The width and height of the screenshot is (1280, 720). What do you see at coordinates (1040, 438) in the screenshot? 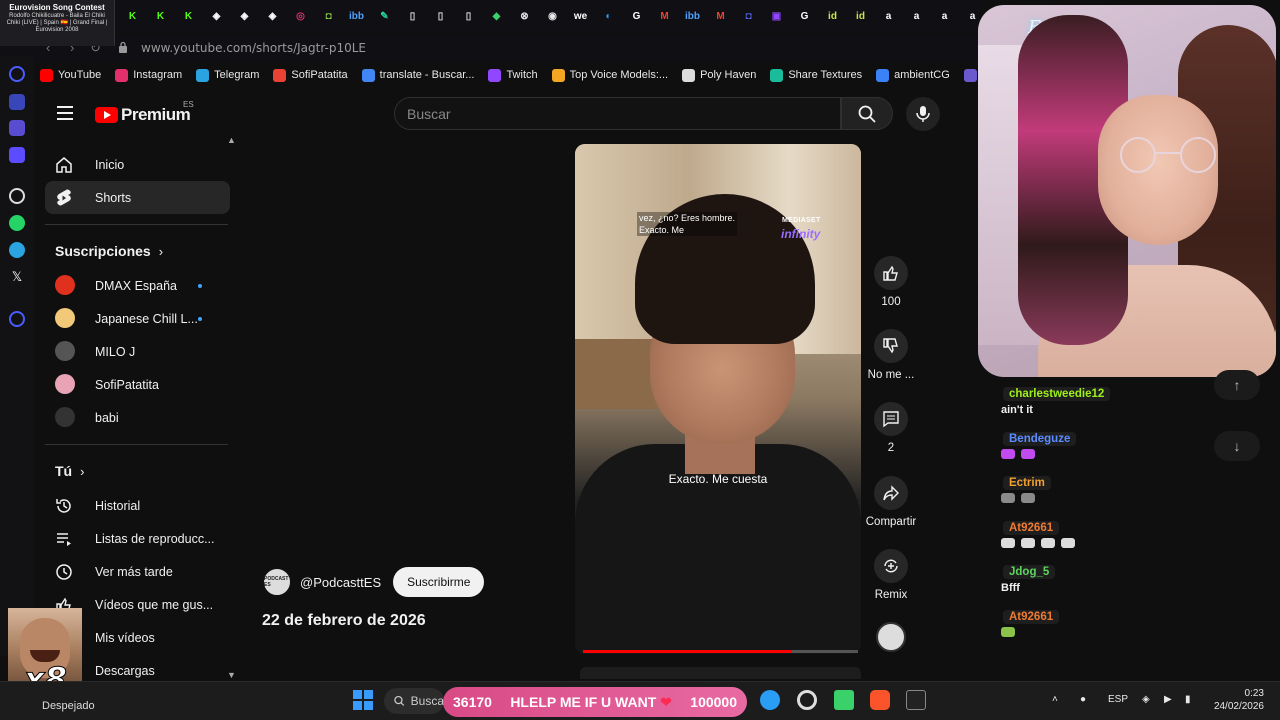
I see `chat-username: Bendeguze` at bounding box center [1040, 438].